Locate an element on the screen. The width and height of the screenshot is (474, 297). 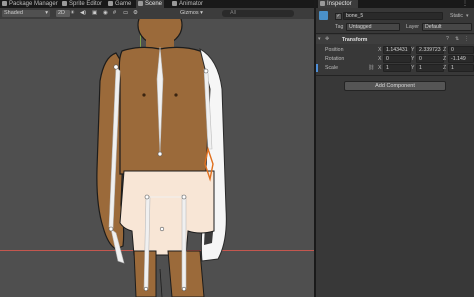
chest-mark-right is located at coordinates (176, 95).